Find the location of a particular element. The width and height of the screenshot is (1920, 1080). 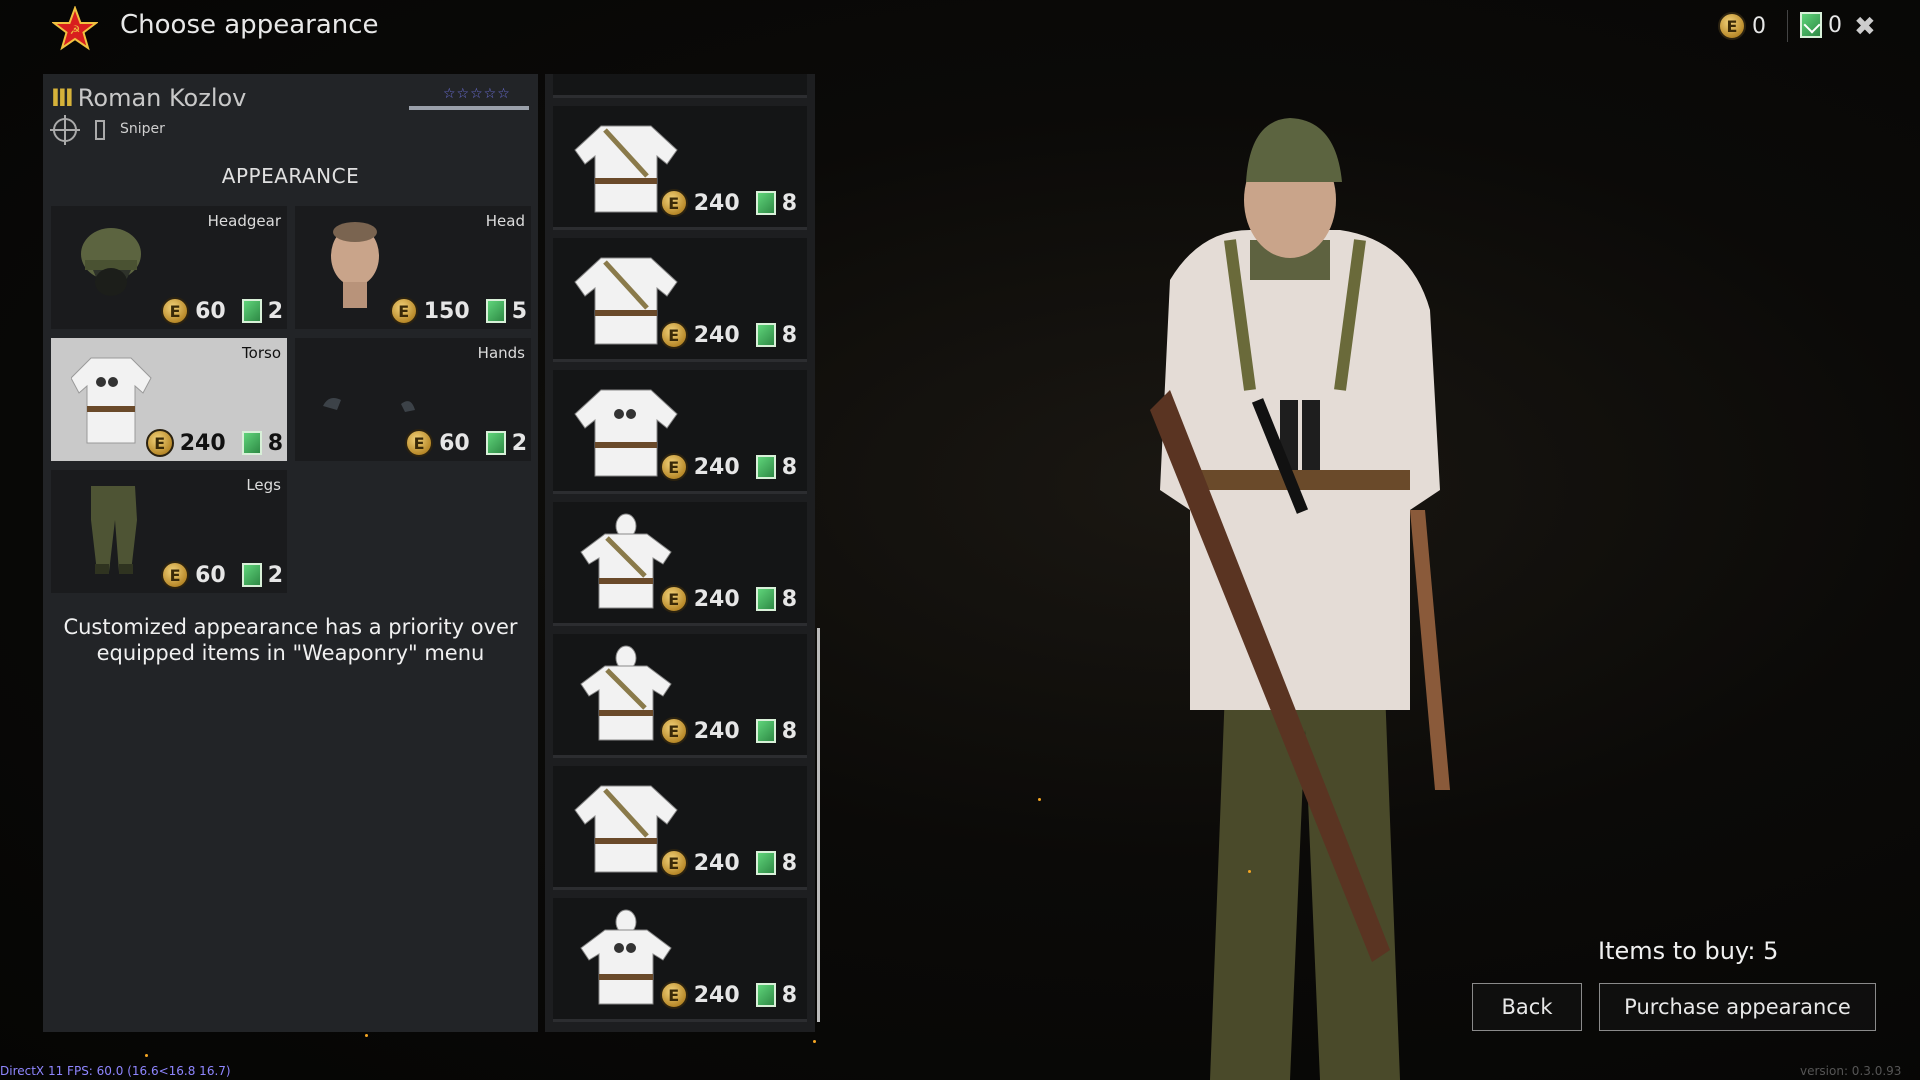

version-label: version: 0.3.0.93 is located at coordinates (1851, 1071).